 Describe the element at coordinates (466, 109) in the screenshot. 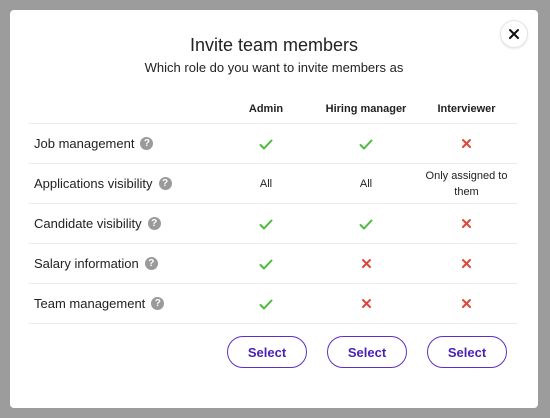

I see `column-header-interviewer: Interviewer` at that location.